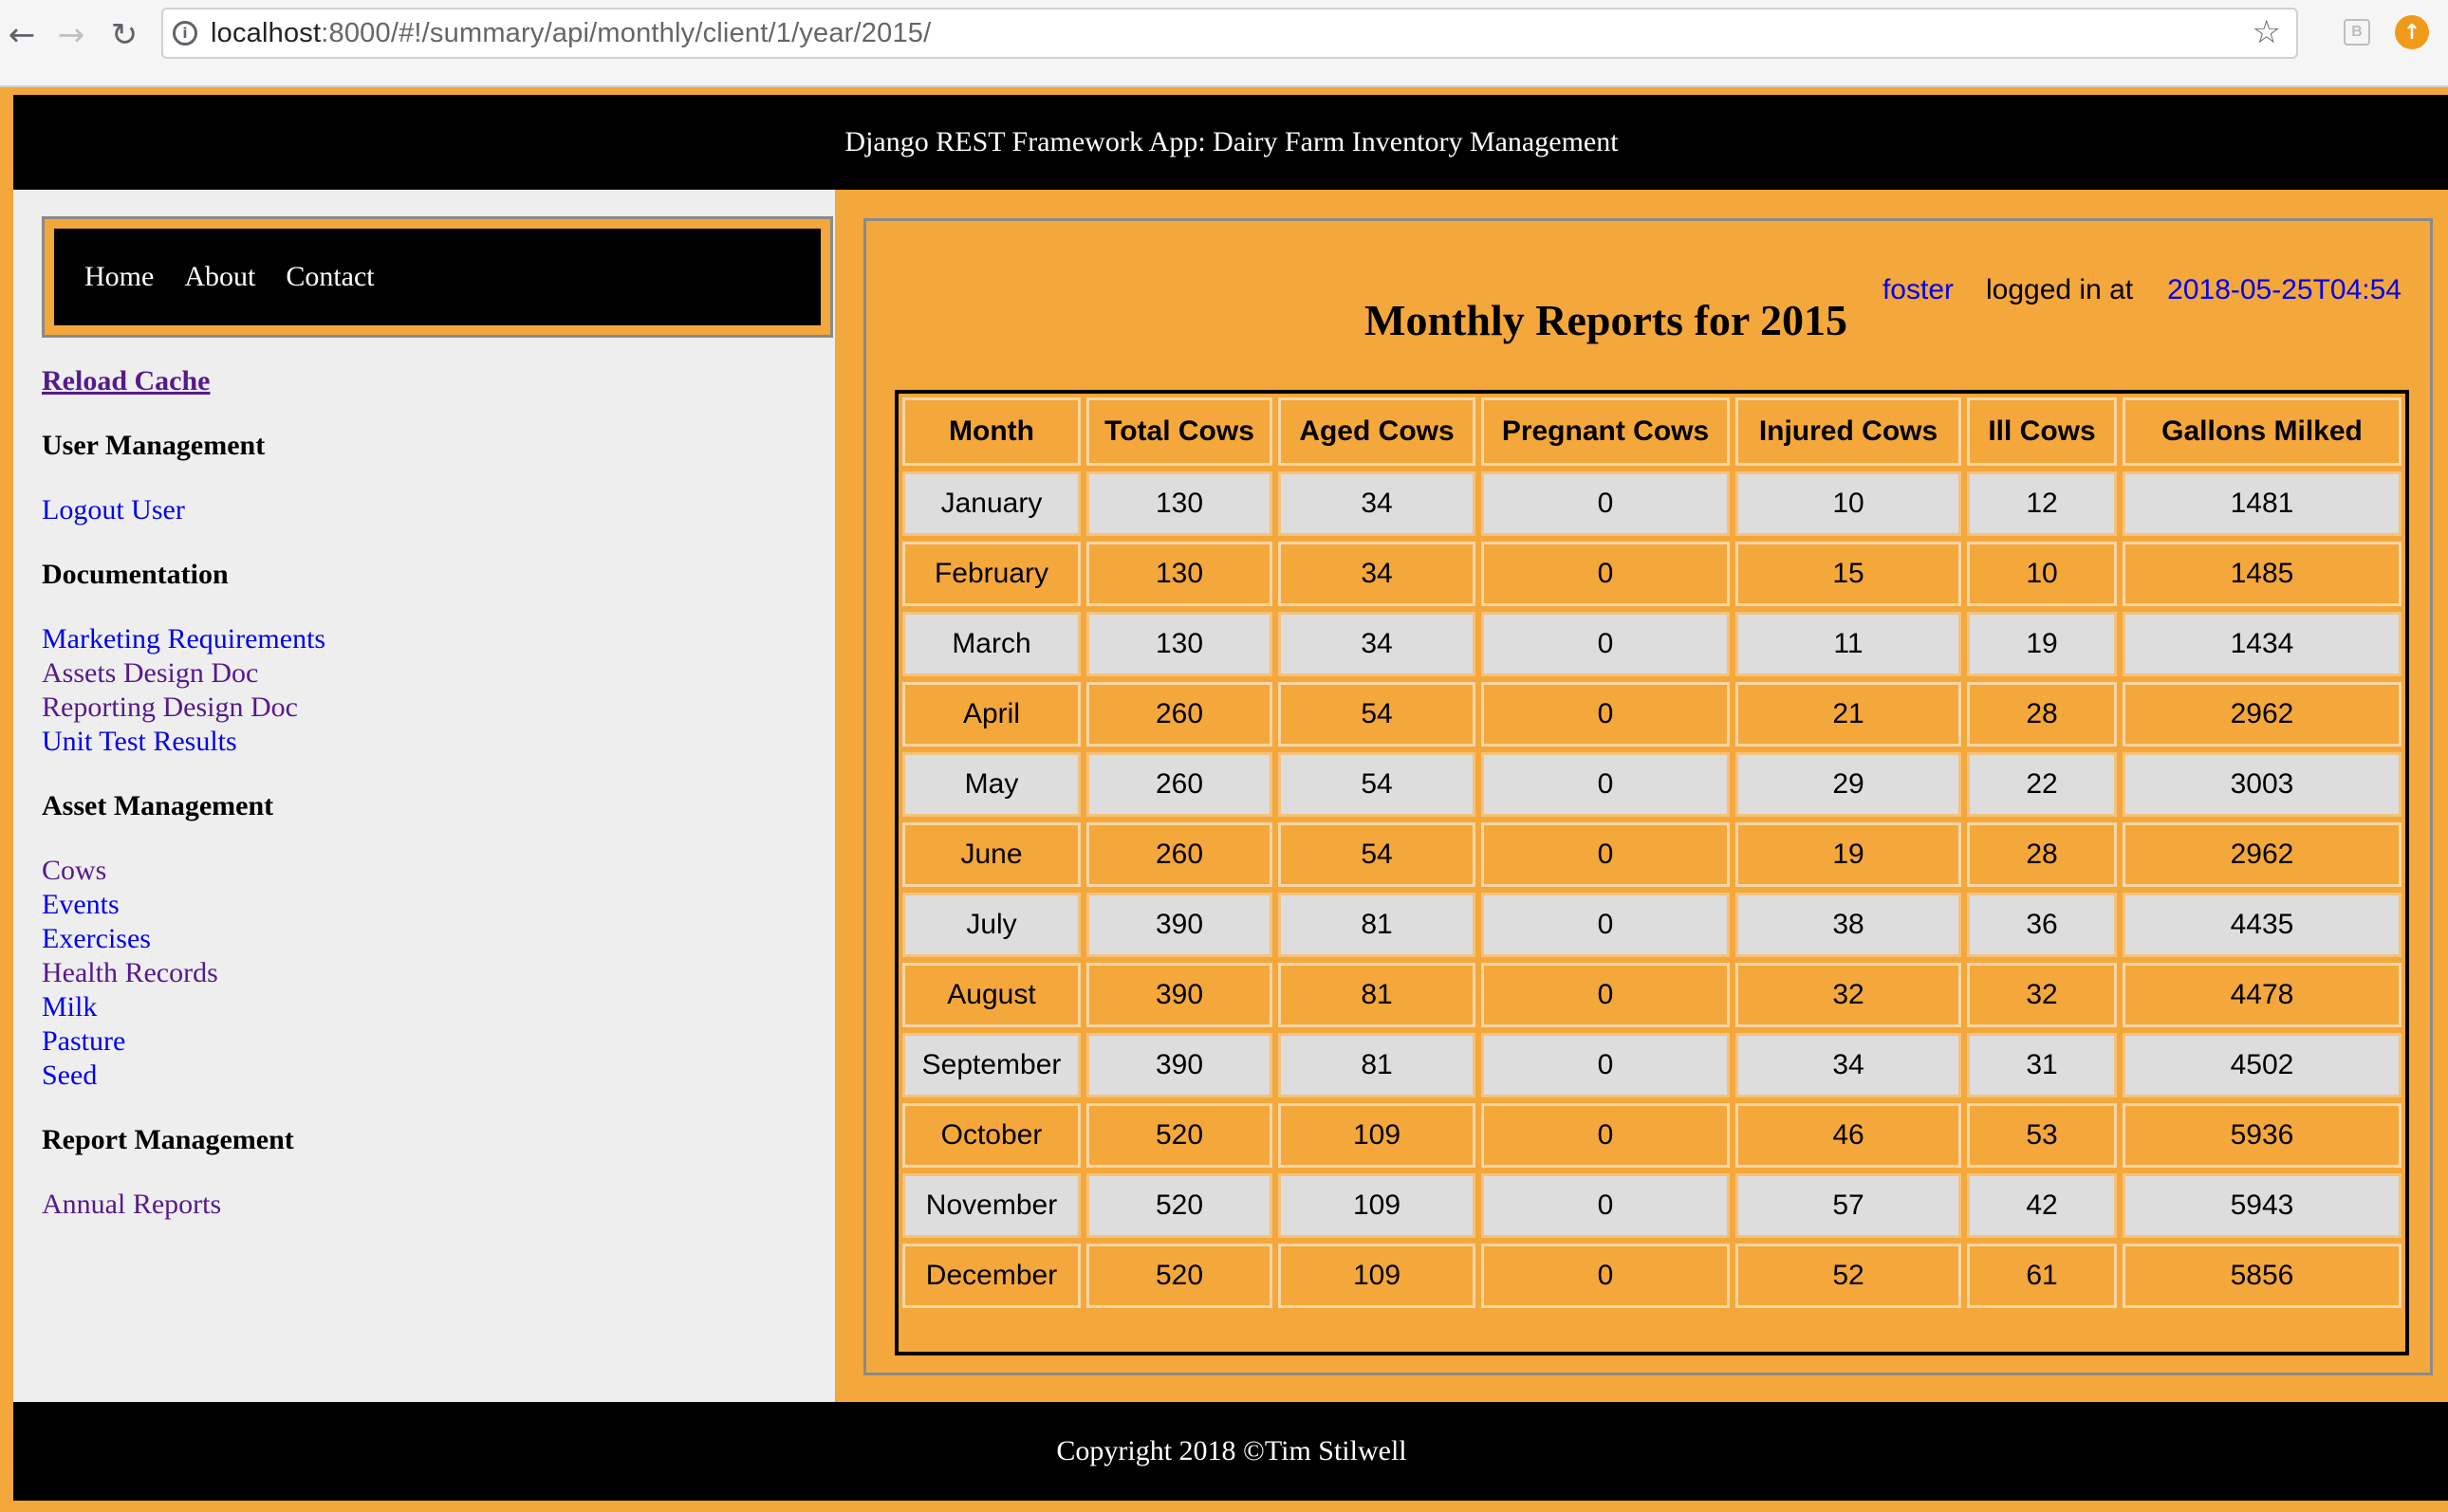 This screenshot has height=1512, width=2448. What do you see at coordinates (422, 639) in the screenshot?
I see `marketing-requirements-link: Marketing Requirements` at bounding box center [422, 639].